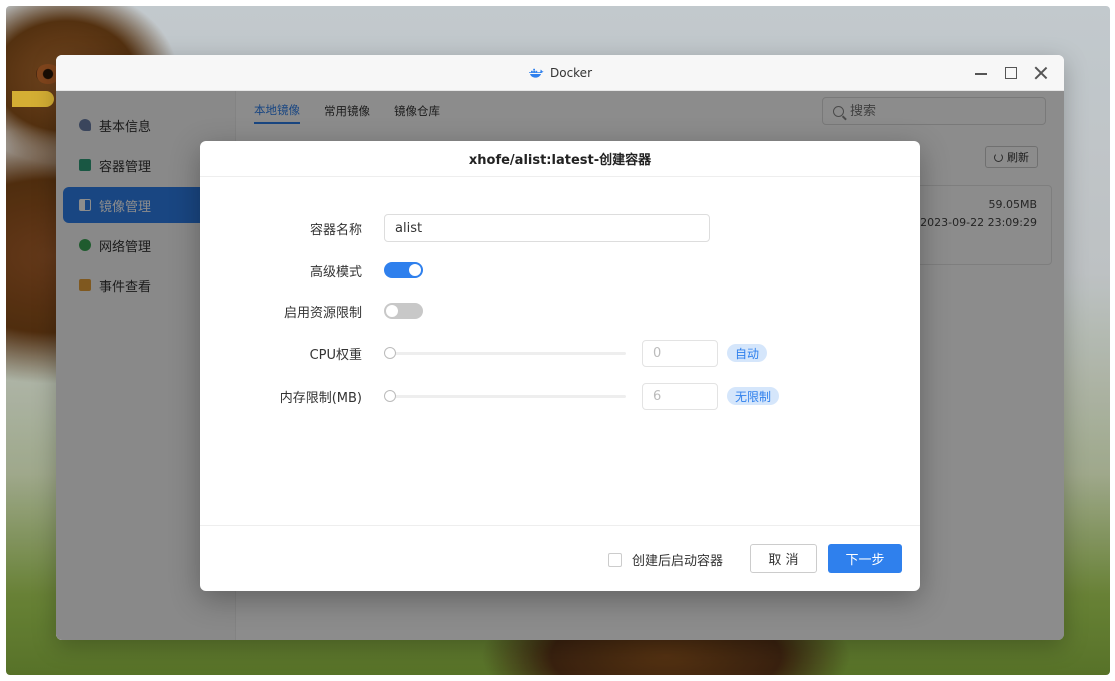 The height and width of the screenshot is (681, 1115). Describe the element at coordinates (560, 270) in the screenshot. I see `form-row-advanced-mode: 高级模式` at that location.